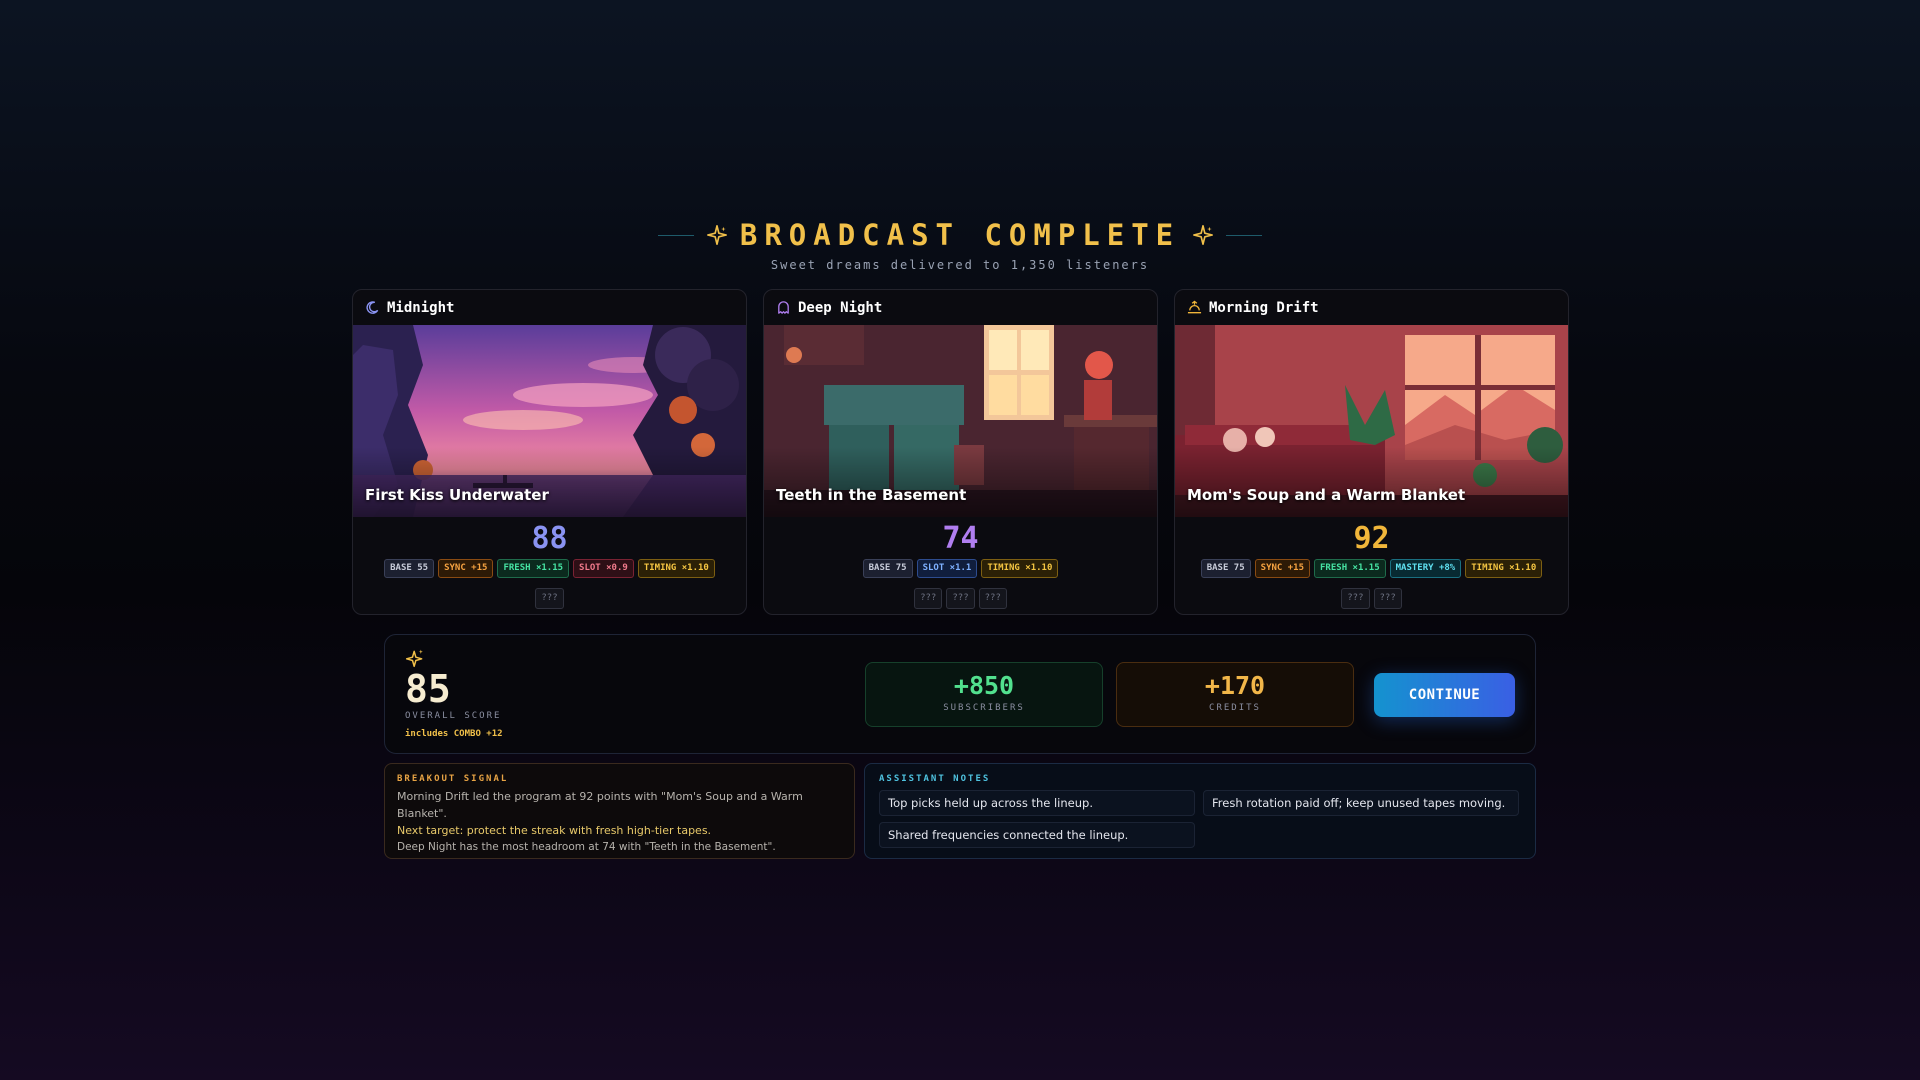  What do you see at coordinates (675, 235) in the screenshot?
I see `title-divider-left` at bounding box center [675, 235].